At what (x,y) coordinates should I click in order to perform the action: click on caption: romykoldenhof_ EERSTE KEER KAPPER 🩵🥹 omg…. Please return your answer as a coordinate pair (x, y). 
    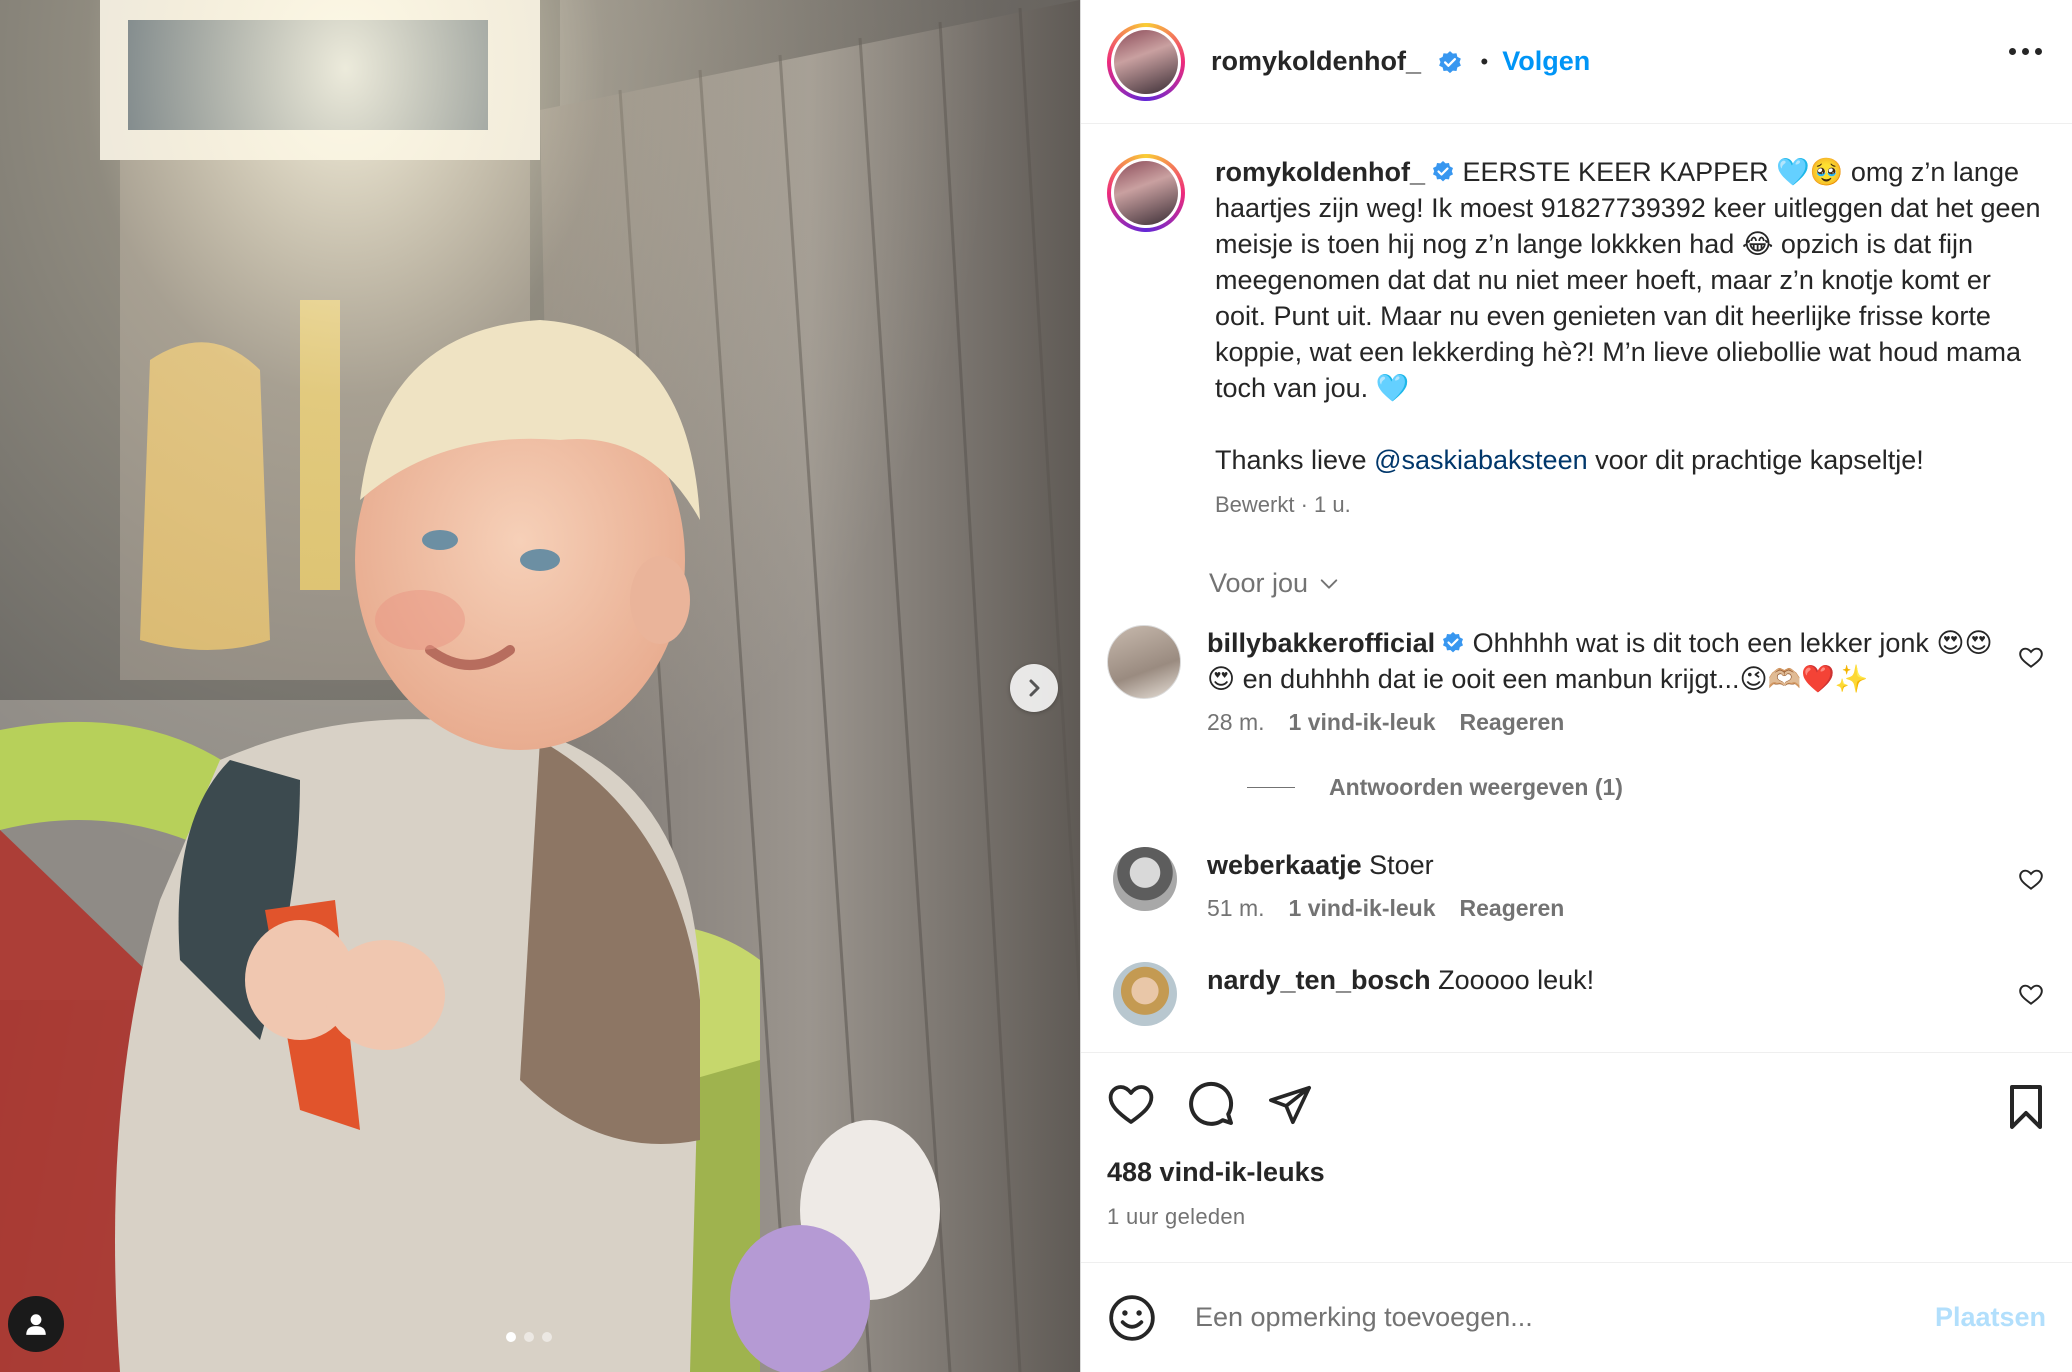
    Looking at the image, I should click on (1575, 336).